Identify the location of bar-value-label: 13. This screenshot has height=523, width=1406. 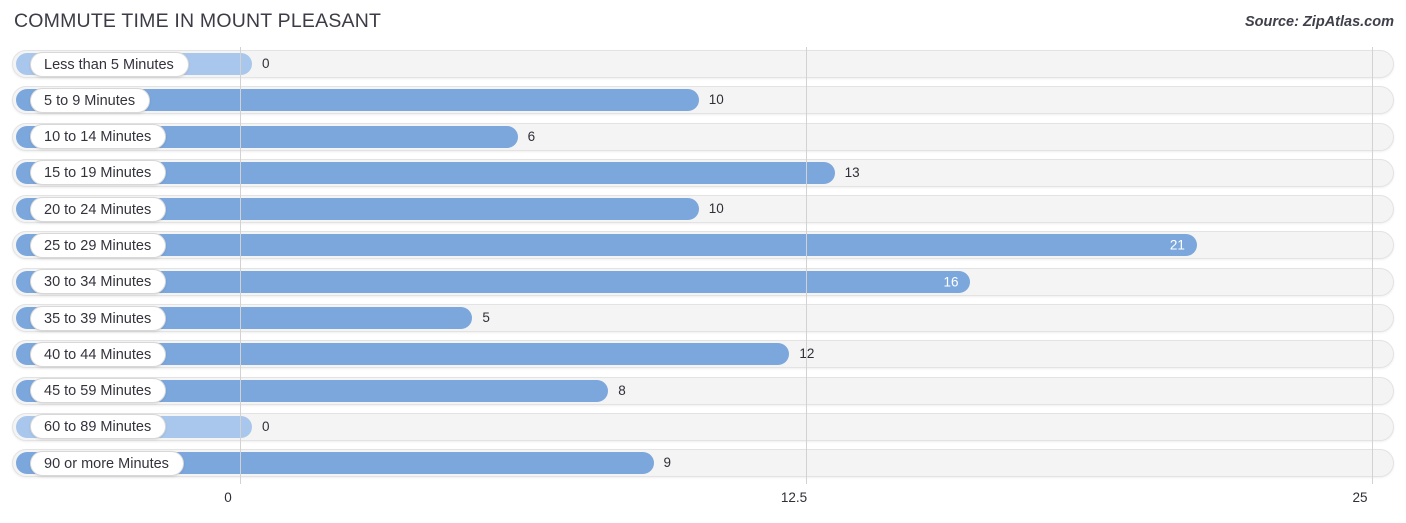
(852, 172).